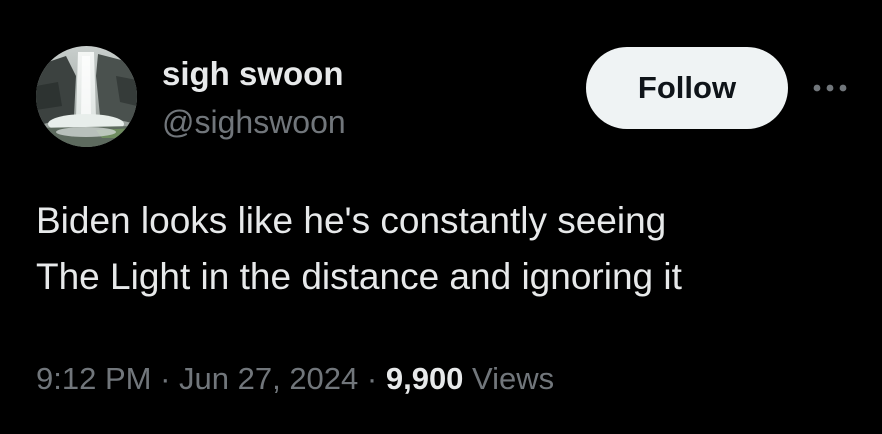 The width and height of the screenshot is (882, 434). I want to click on views-count: 9,900, so click(424, 378).